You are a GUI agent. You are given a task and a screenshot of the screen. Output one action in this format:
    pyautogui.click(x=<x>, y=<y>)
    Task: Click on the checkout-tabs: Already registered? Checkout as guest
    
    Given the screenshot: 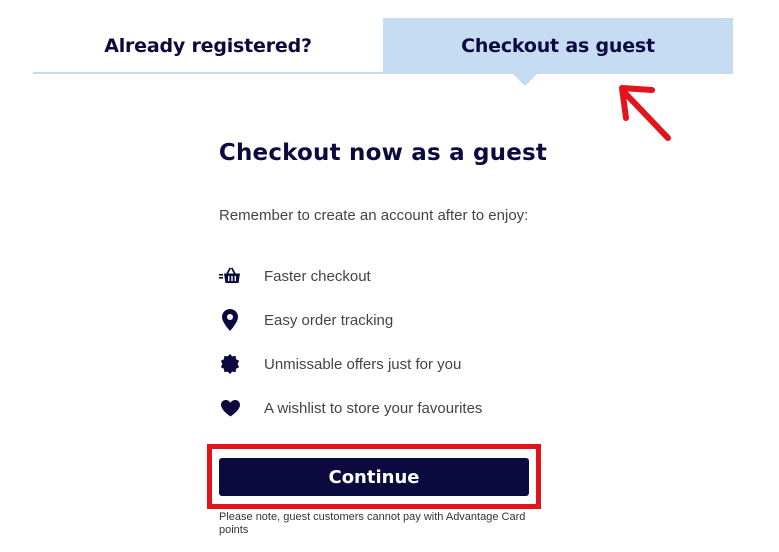 What is the action you would take?
    pyautogui.click(x=383, y=46)
    